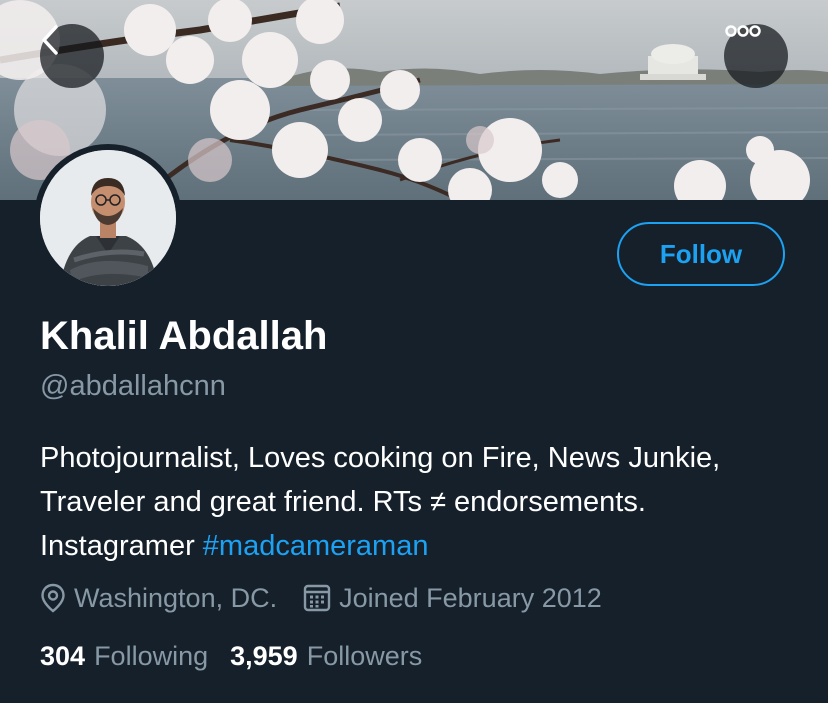 Image resolution: width=828 pixels, height=703 pixels. I want to click on avatar, so click(108, 218).